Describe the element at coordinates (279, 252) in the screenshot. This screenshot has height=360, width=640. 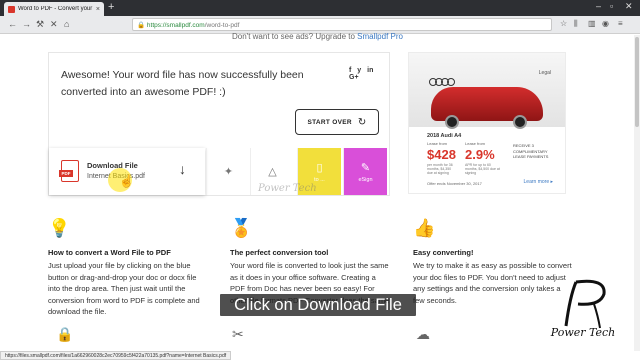
I see `feature-title: The perfect conversion tool` at that location.